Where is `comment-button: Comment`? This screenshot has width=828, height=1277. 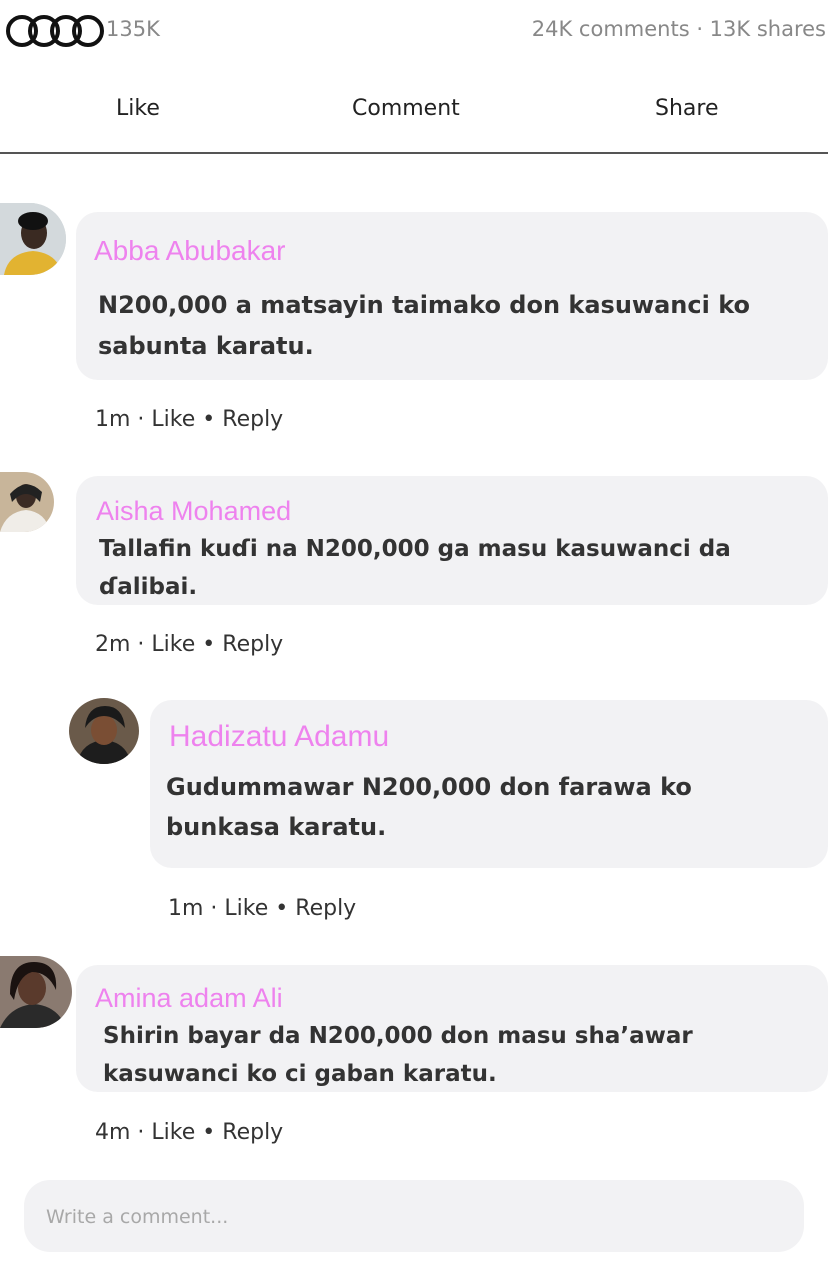
comment-button: Comment is located at coordinates (406, 108).